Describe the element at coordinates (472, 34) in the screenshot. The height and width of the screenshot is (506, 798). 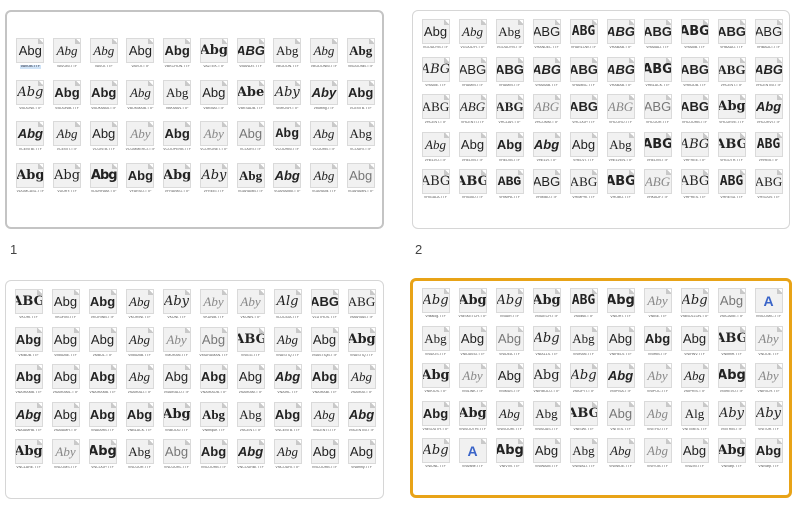
I see `font-file-item: Abg VGOUDYI.TTF` at that location.